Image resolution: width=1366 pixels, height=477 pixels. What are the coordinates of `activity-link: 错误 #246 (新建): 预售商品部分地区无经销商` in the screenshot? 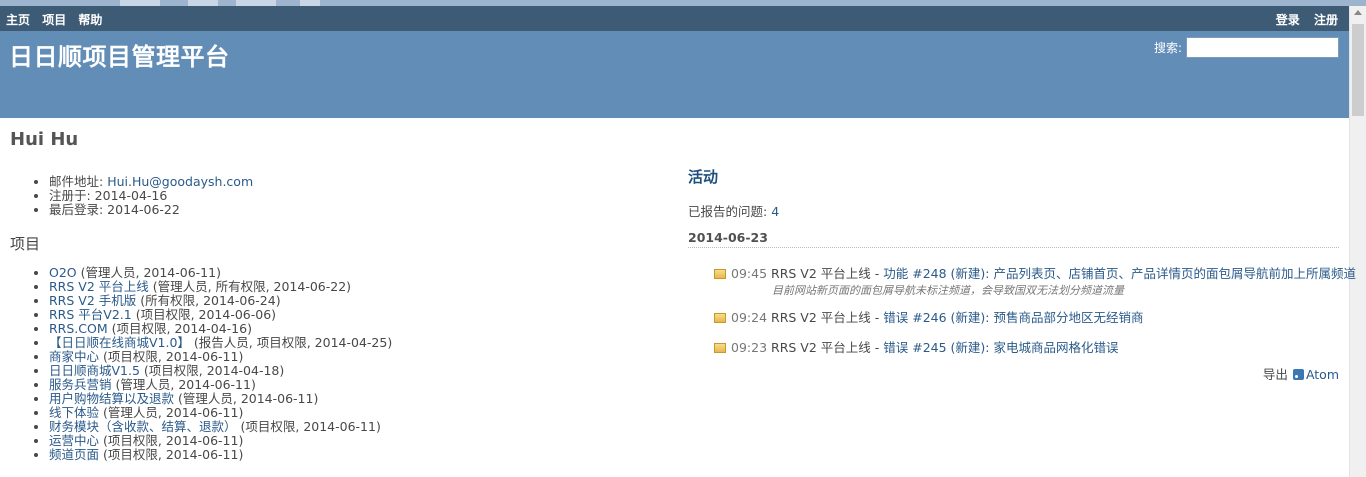 It's located at (1013, 317).